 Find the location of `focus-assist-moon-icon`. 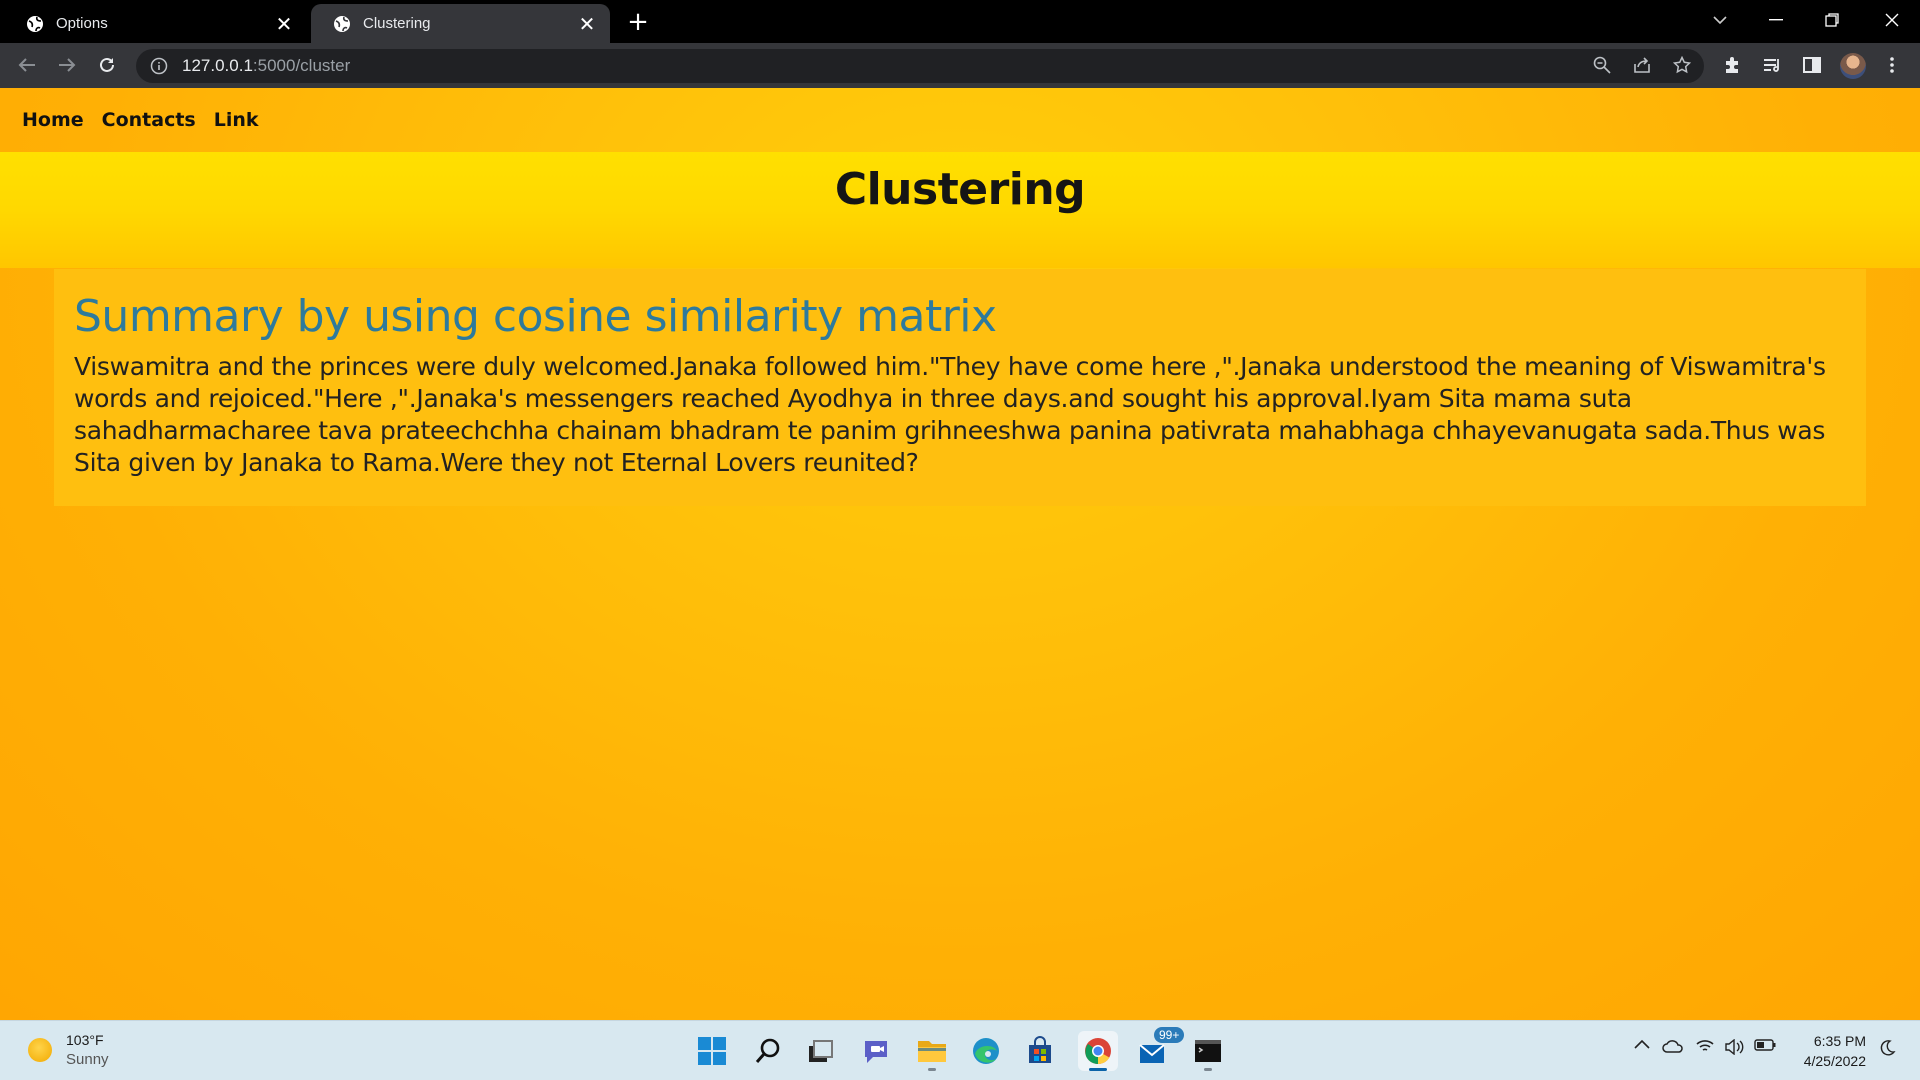

focus-assist-moon-icon is located at coordinates (1887, 1048).